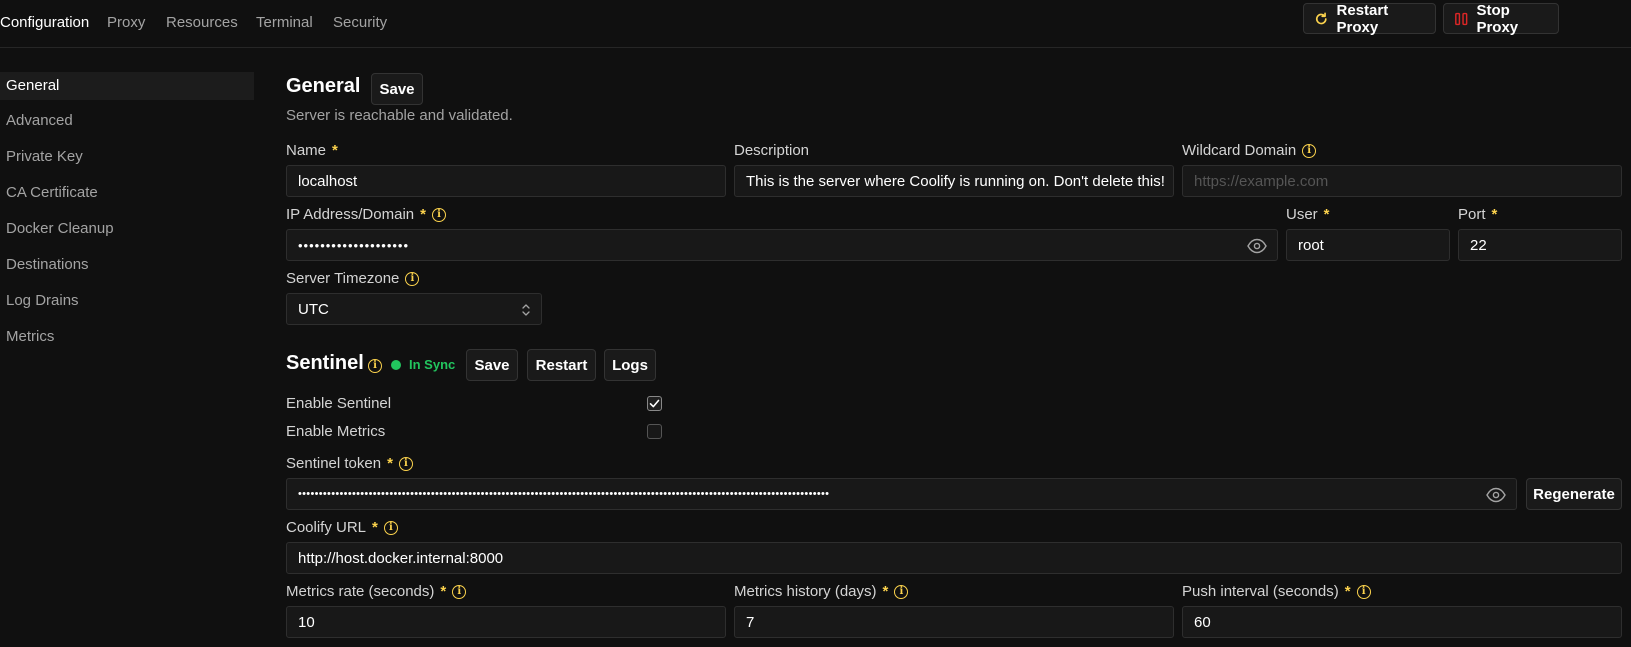 The height and width of the screenshot is (647, 1631). I want to click on timezone-label: Server Timezone i, so click(353, 278).